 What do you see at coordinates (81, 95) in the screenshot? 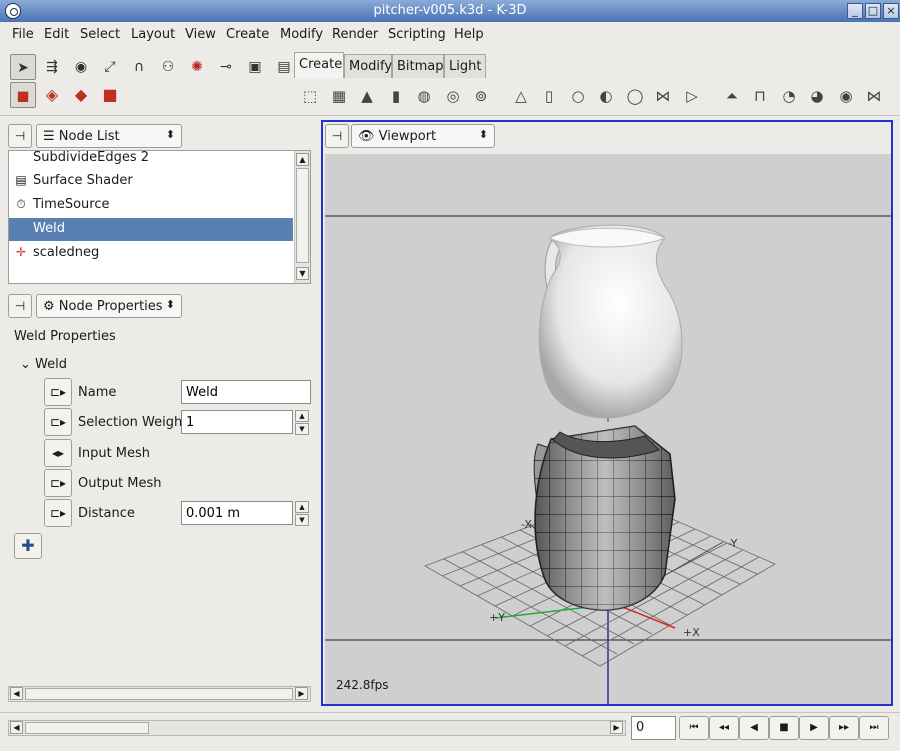
I see `select-edge-mode-icon: ◆` at bounding box center [81, 95].